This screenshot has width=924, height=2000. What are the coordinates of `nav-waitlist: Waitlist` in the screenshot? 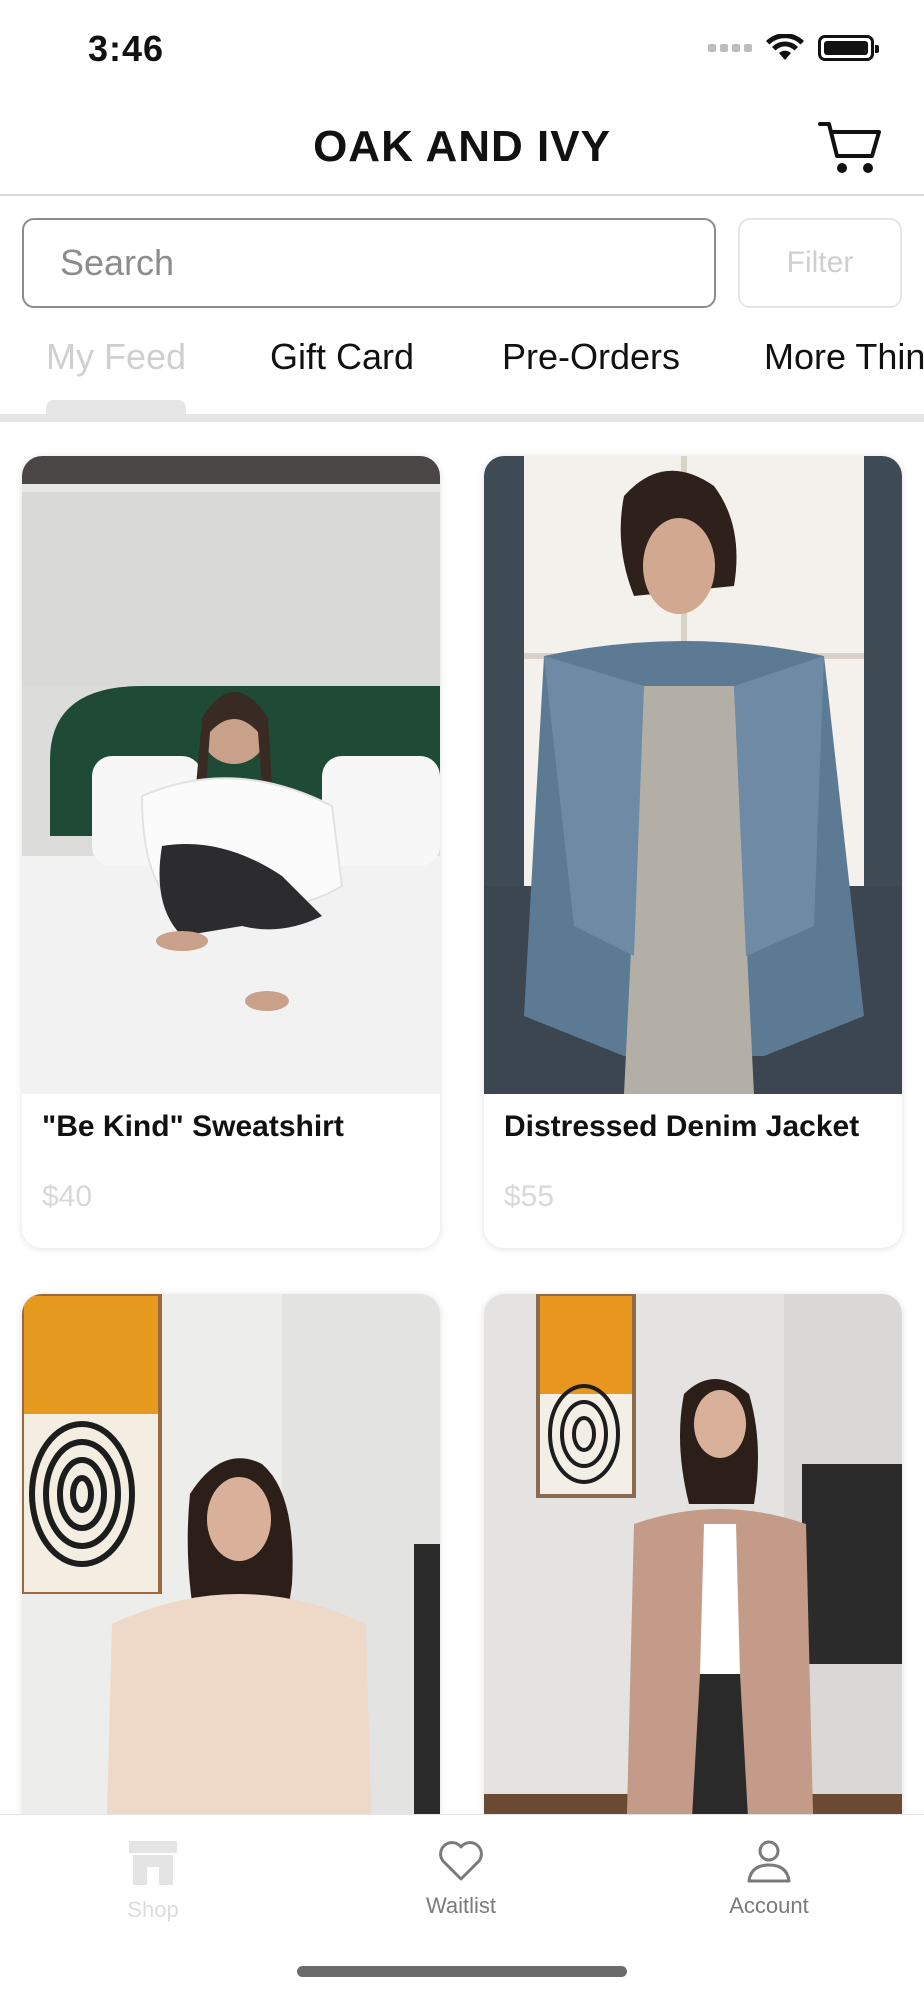 It's located at (461, 1879).